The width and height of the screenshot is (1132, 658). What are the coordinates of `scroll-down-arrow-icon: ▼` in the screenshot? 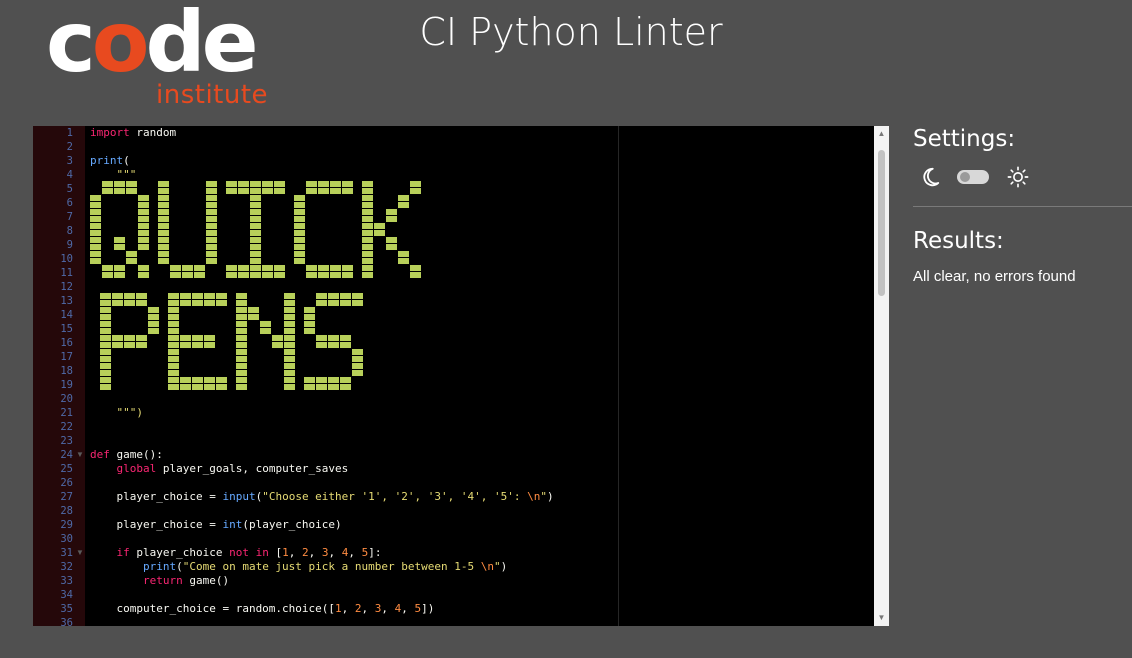 It's located at (881, 618).